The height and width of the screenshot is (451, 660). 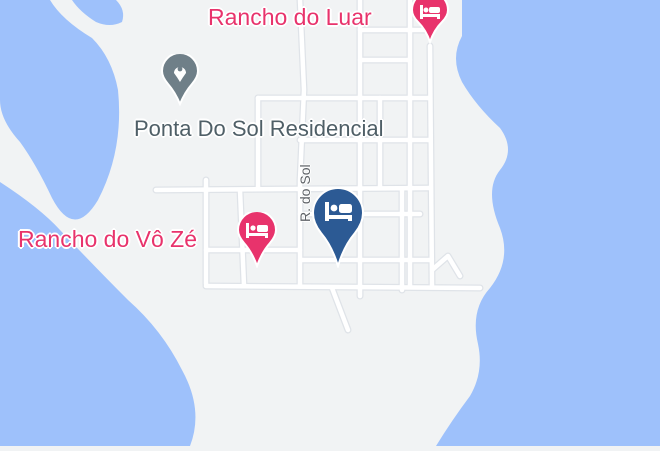 I want to click on selected-hotel-pin, so click(x=338, y=227).